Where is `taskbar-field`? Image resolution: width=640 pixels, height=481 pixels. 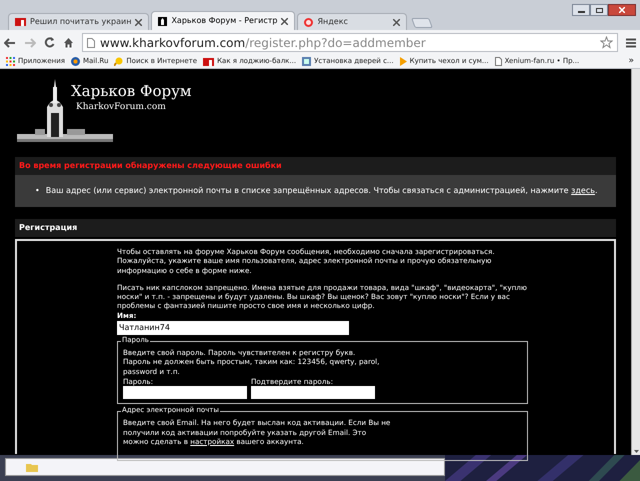
taskbar-field is located at coordinates (225, 467).